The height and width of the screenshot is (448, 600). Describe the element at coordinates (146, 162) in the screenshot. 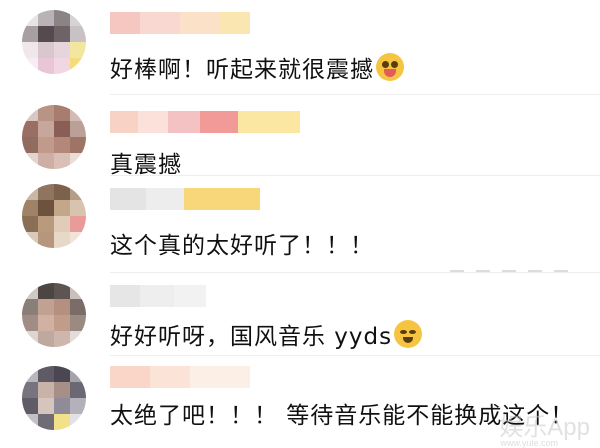

I see `comment-text: 真震撼` at that location.